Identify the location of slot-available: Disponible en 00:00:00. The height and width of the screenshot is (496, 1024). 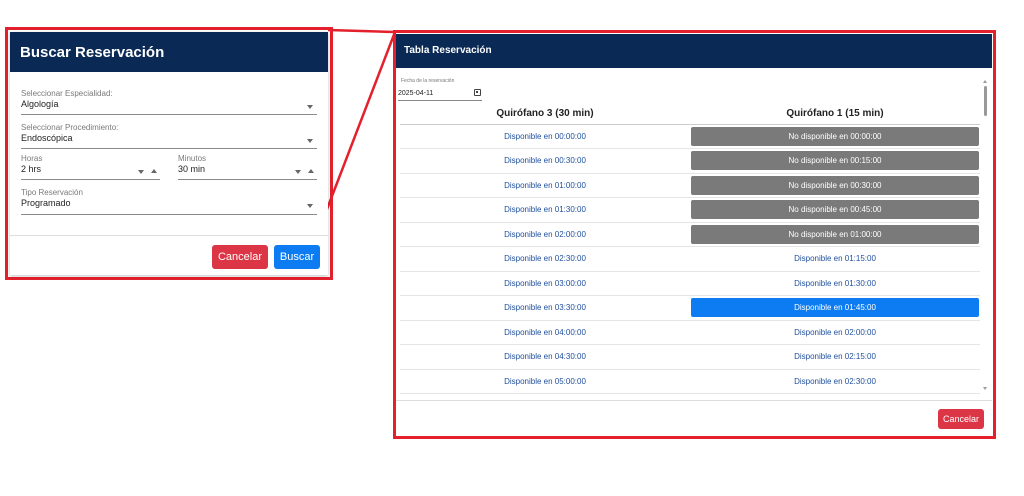
(545, 136).